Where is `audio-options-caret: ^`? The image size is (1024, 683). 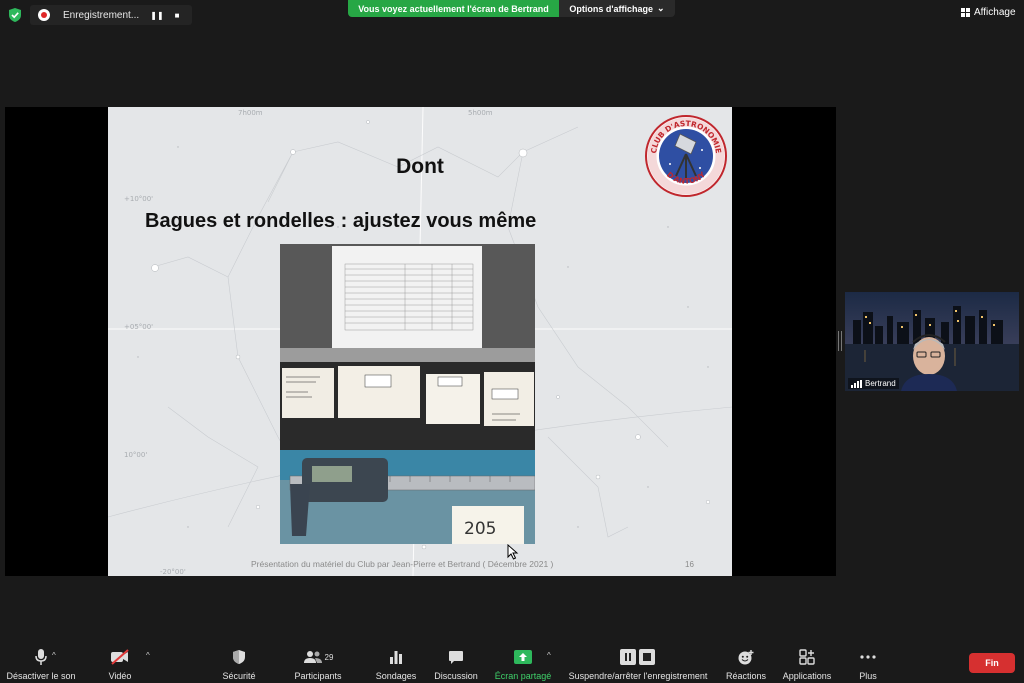
audio-options-caret: ^ is located at coordinates (54, 655).